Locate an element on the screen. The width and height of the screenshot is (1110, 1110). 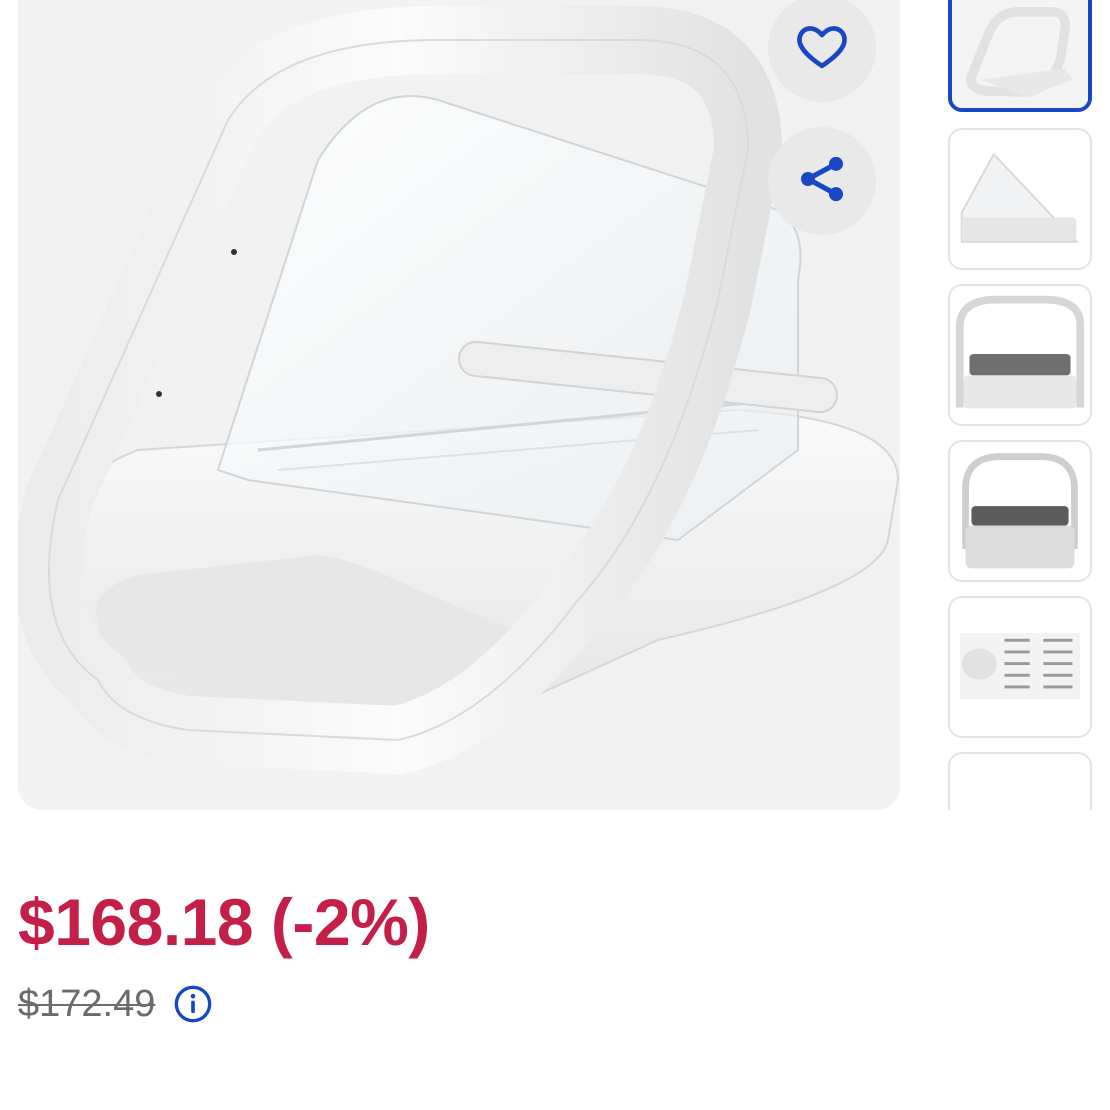
feeder-front-open-thumbnail is located at coordinates (1020, 355).